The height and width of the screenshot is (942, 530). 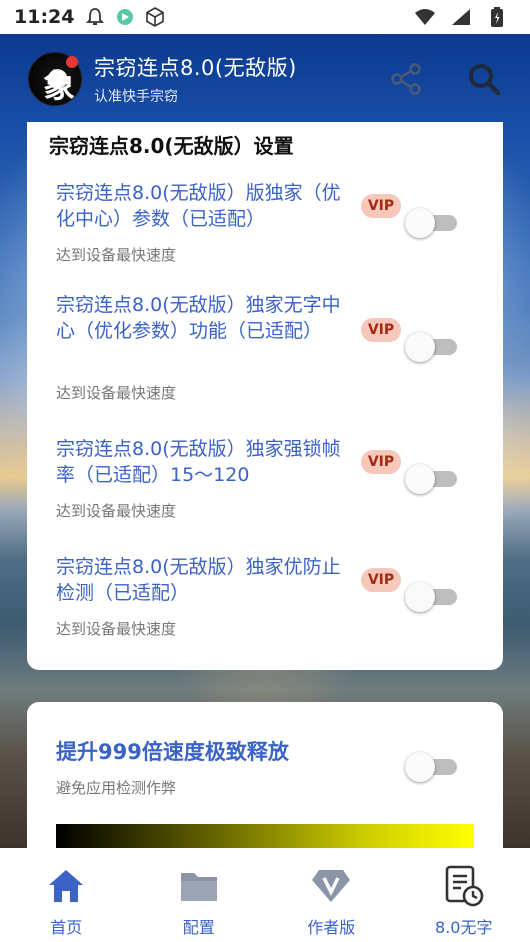 What do you see at coordinates (195, 68) in the screenshot?
I see `app-title: 宗窃连点8.0(无敌版)` at bounding box center [195, 68].